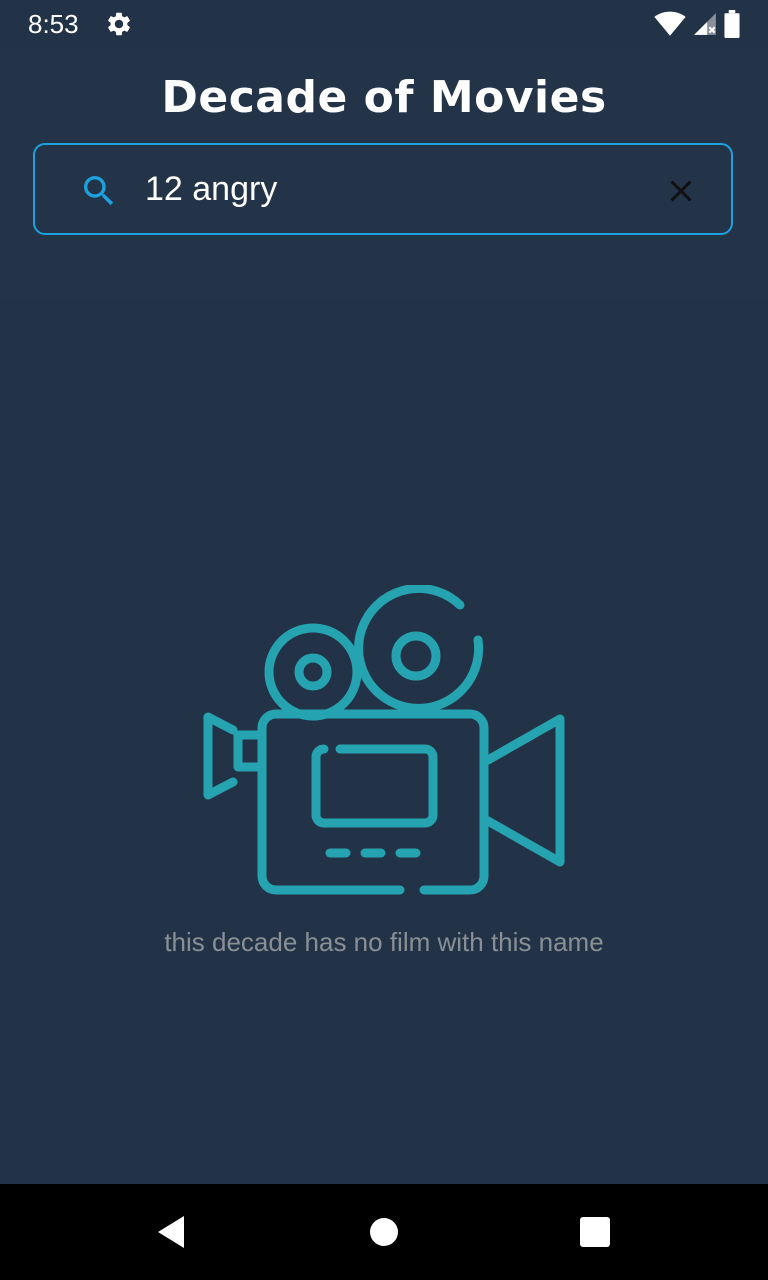 Image resolution: width=768 pixels, height=1280 pixels. I want to click on movie-camera-icon, so click(384, 740).